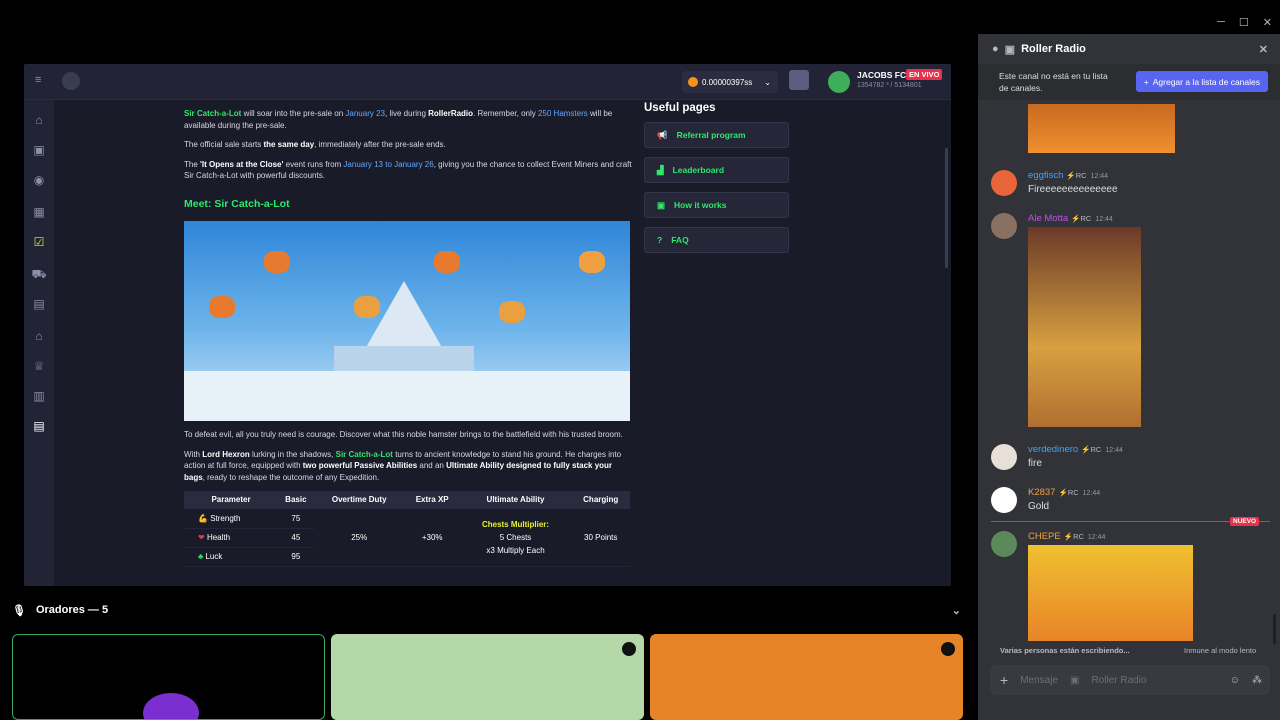 This screenshot has width=1280, height=720. I want to click on window-controls: ─ ☐ ✕, so click(1244, 22).